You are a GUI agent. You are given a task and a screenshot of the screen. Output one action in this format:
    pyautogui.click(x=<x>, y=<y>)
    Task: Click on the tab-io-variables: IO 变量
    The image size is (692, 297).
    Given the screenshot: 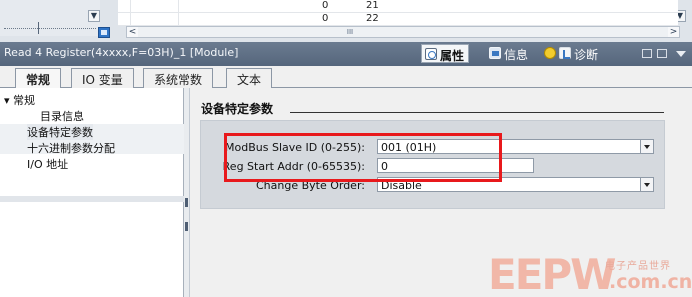 What is the action you would take?
    pyautogui.click(x=102, y=78)
    